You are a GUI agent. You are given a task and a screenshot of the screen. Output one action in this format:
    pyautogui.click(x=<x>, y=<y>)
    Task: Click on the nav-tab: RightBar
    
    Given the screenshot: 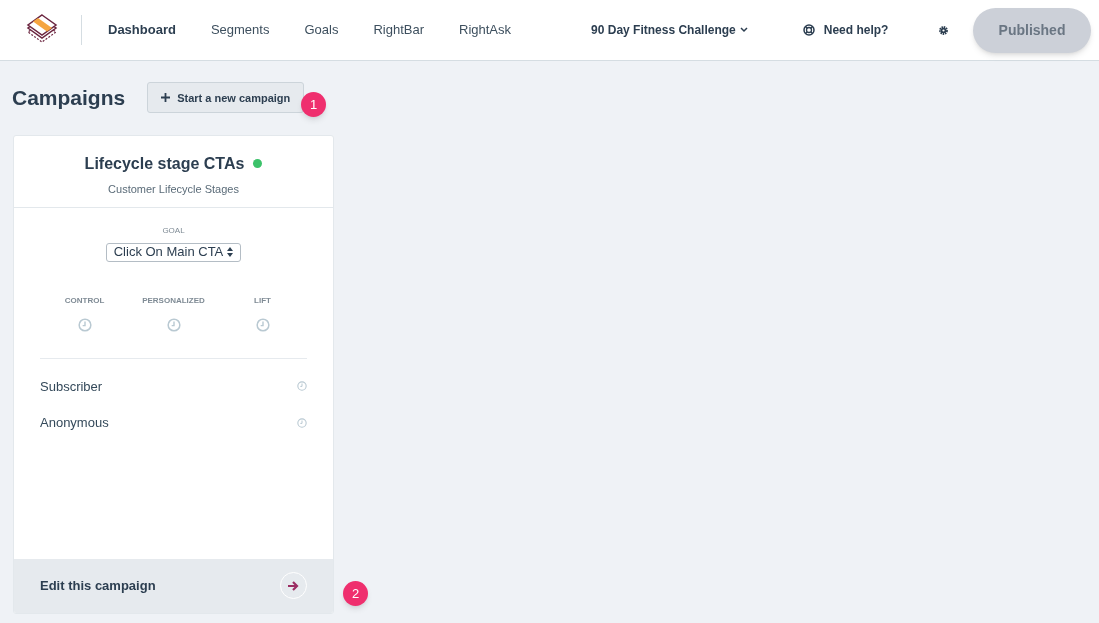 What is the action you would take?
    pyautogui.click(x=398, y=30)
    